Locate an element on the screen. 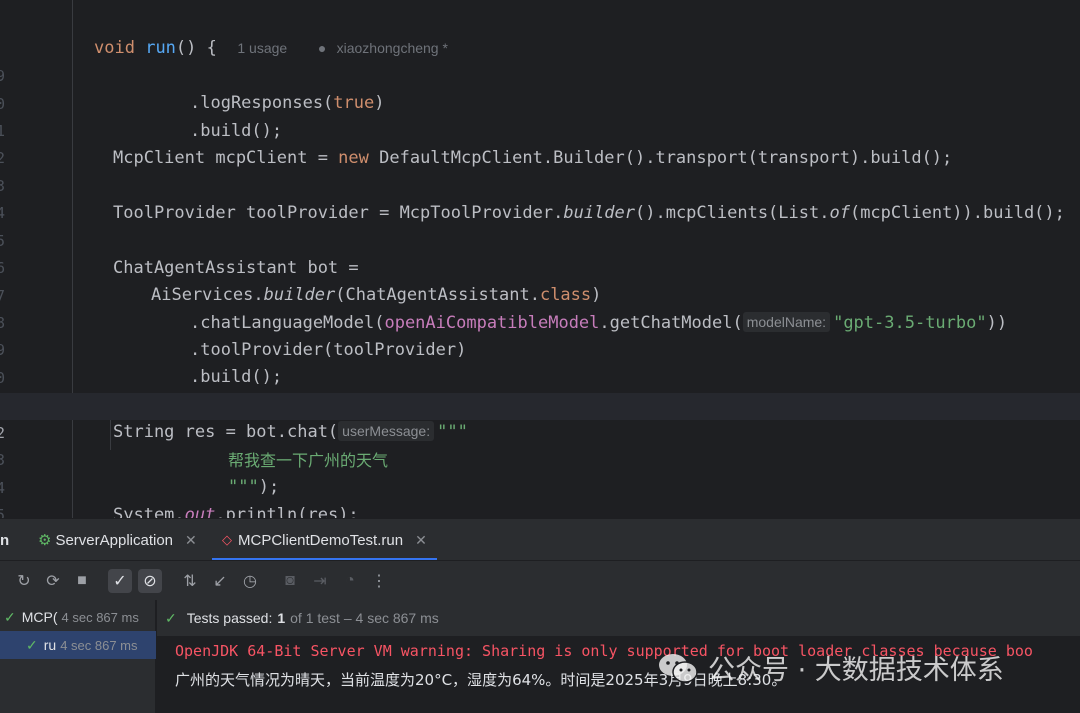 The image size is (1080, 713). watermark-text: 公众号 · 大数据技术体系 is located at coordinates (856, 670).